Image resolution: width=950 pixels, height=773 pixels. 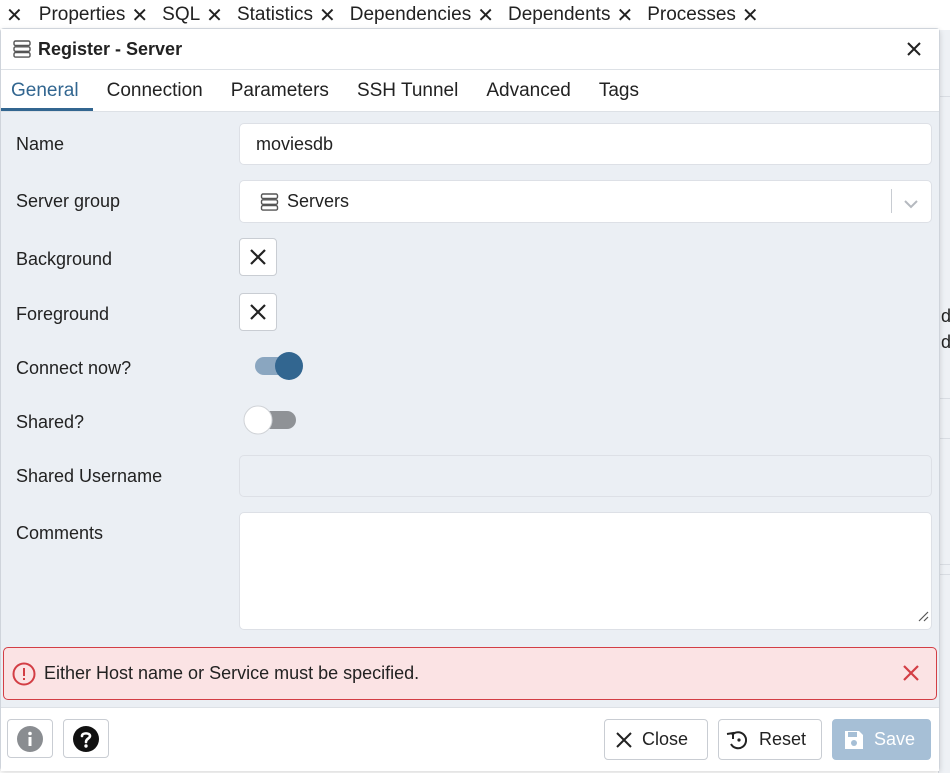 I want to click on name-input: moviesdb, so click(x=585, y=144).